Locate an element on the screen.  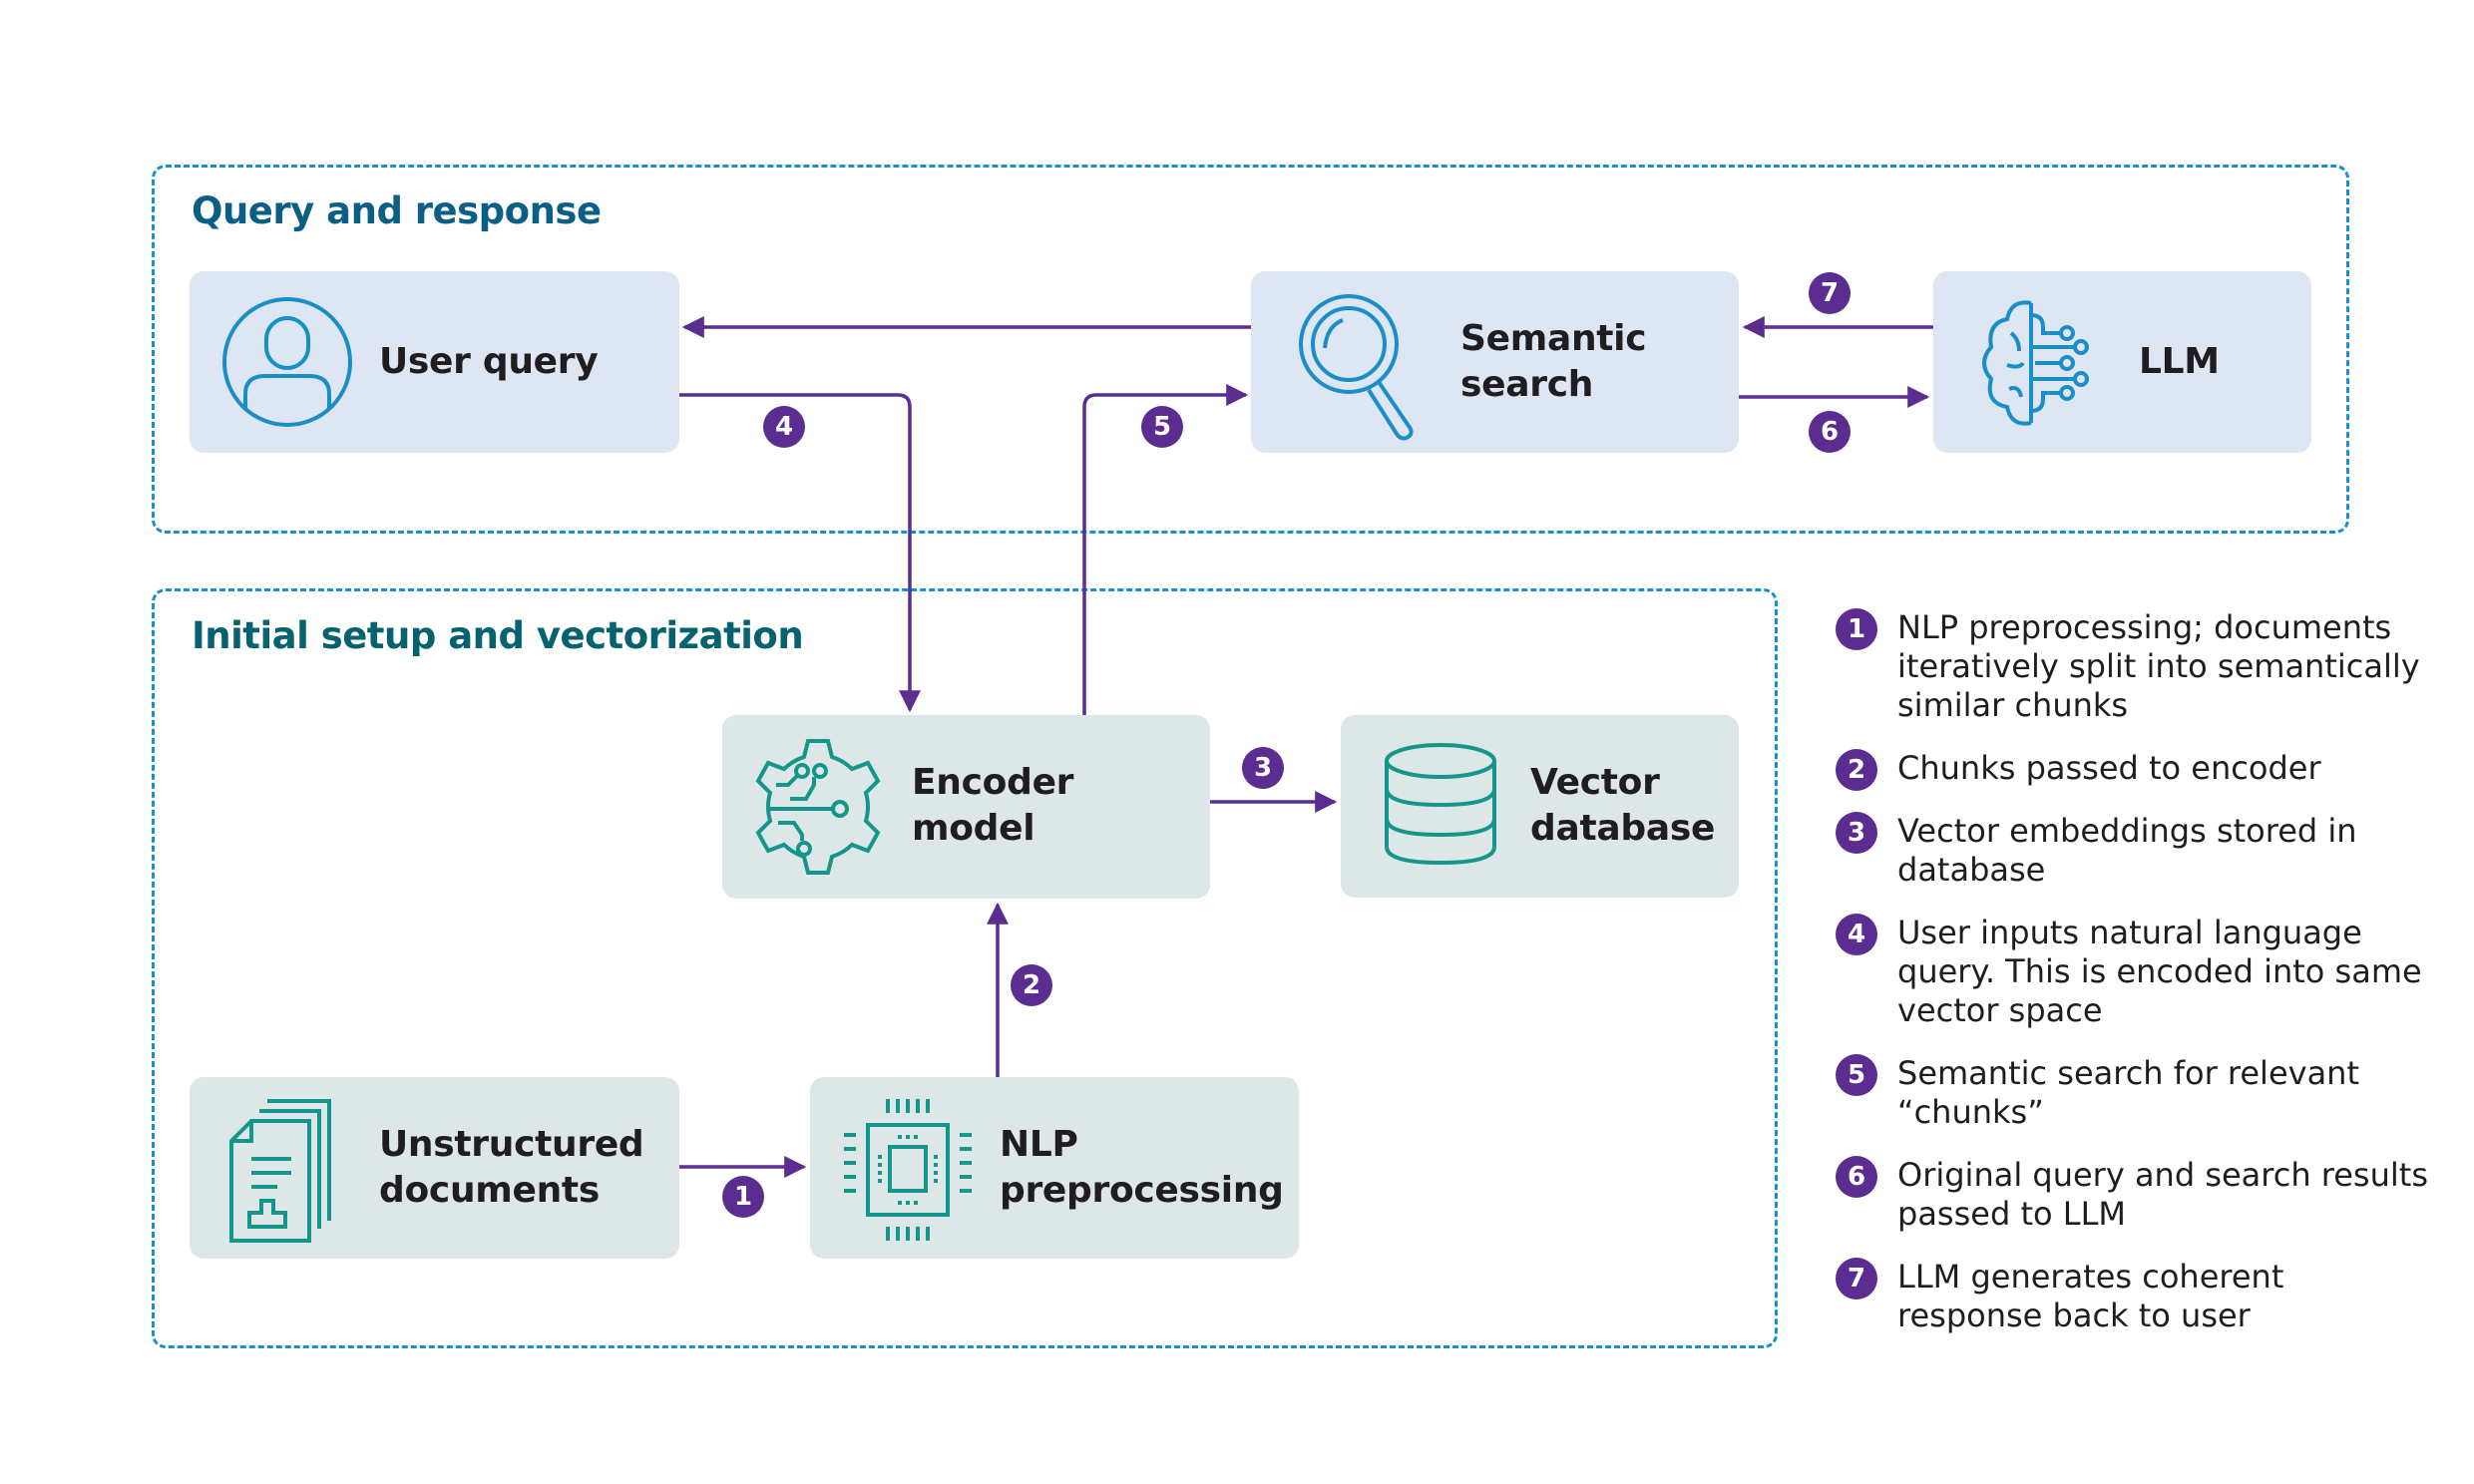
node-llm: LLM is located at coordinates (2122, 362).